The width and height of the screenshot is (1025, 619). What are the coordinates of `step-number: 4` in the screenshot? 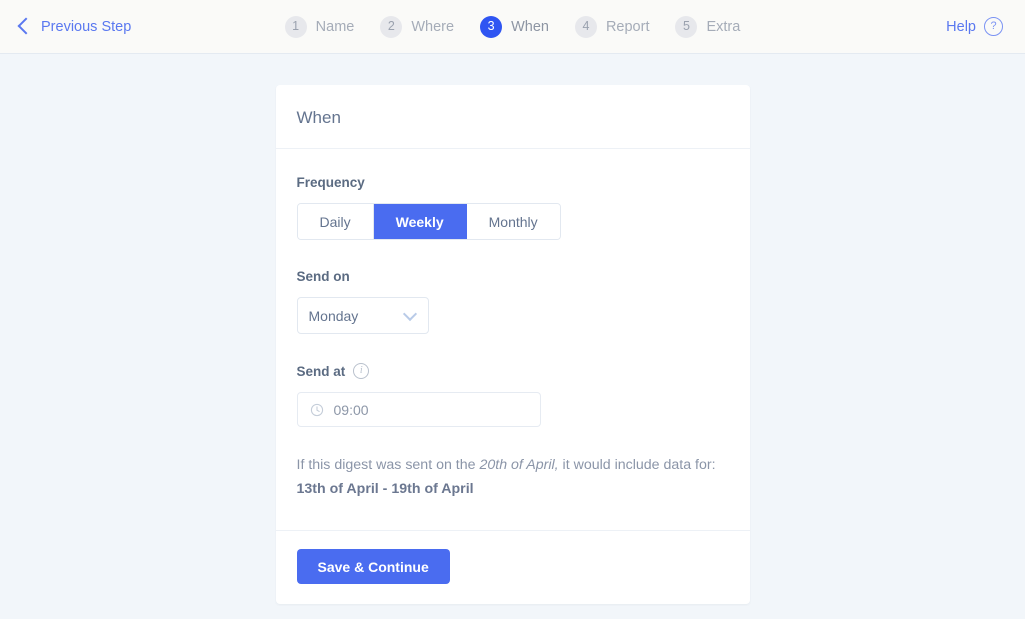 It's located at (585, 26).